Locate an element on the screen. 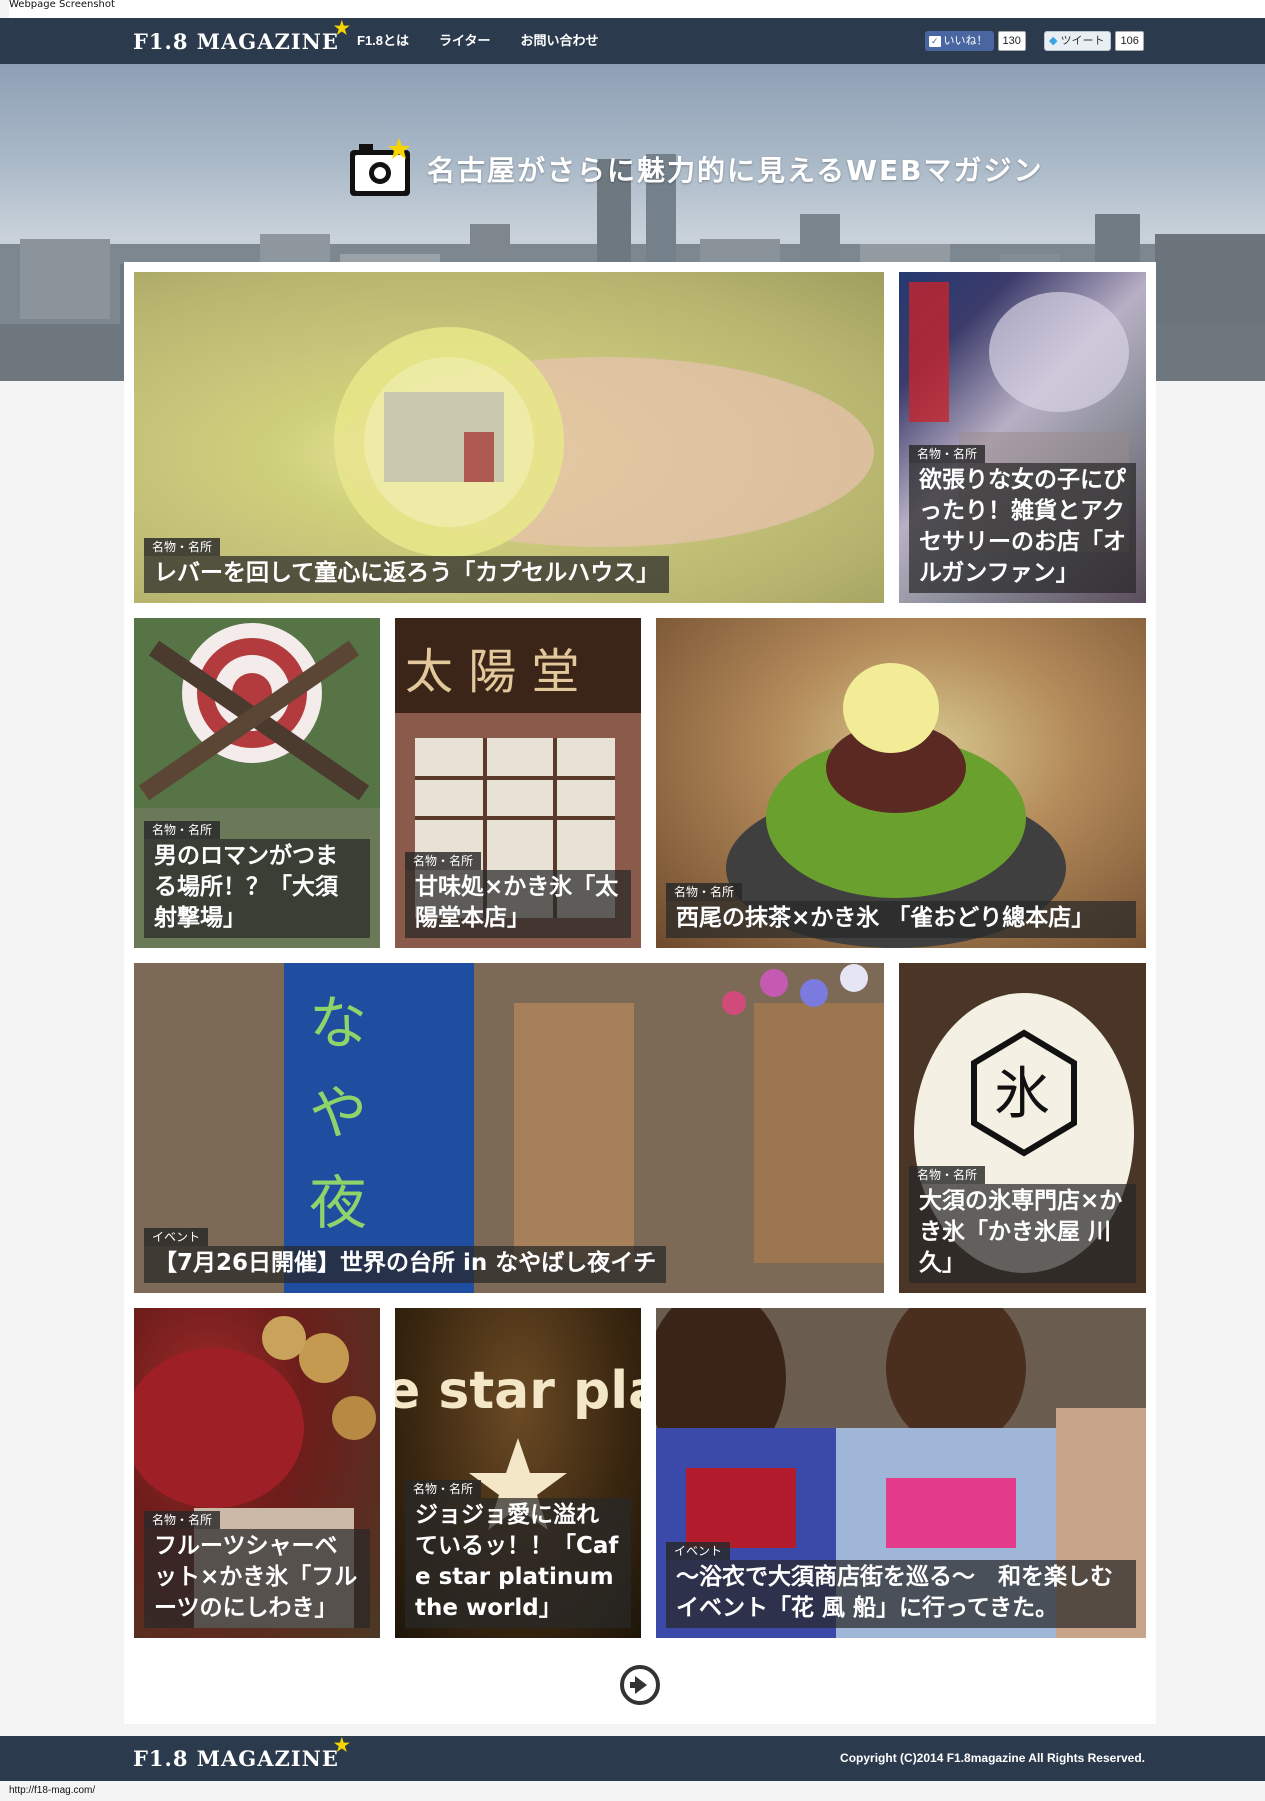 Image resolution: width=1265 pixels, height=1801 pixels. tweet-label: ツイート is located at coordinates (1082, 41).